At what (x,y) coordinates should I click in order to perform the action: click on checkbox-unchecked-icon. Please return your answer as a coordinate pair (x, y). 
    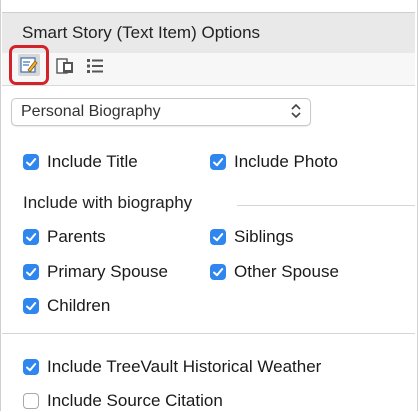
    Looking at the image, I should click on (31, 401).